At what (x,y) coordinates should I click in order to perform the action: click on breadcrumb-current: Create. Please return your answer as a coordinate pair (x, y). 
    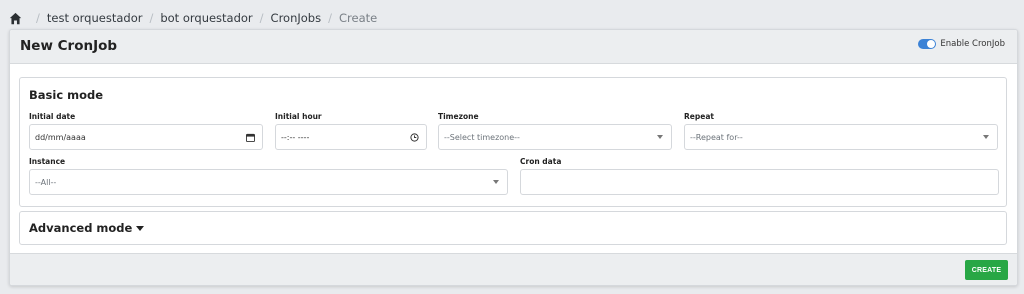
    Looking at the image, I should click on (358, 18).